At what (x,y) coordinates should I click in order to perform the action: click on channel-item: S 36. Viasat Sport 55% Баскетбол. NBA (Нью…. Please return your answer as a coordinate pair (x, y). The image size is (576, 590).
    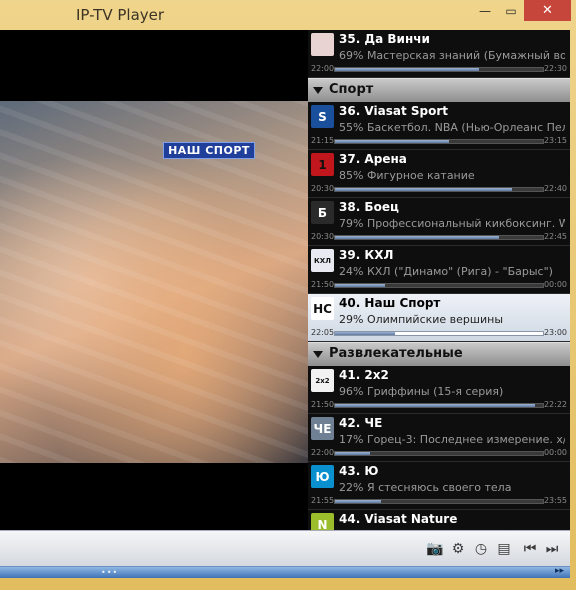
    Looking at the image, I should click on (439, 126).